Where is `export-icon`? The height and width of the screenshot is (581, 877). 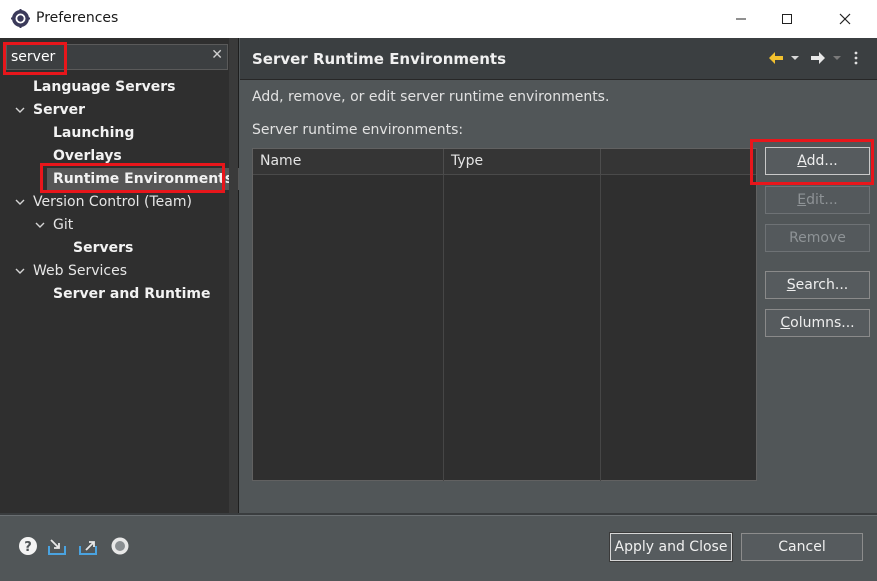 export-icon is located at coordinates (88, 546).